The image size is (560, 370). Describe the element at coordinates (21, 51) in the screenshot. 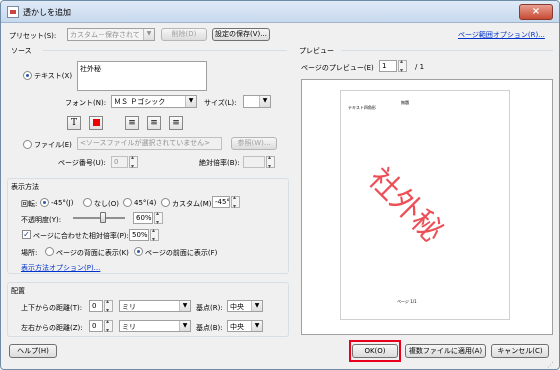

I see `source-title: ソース` at that location.